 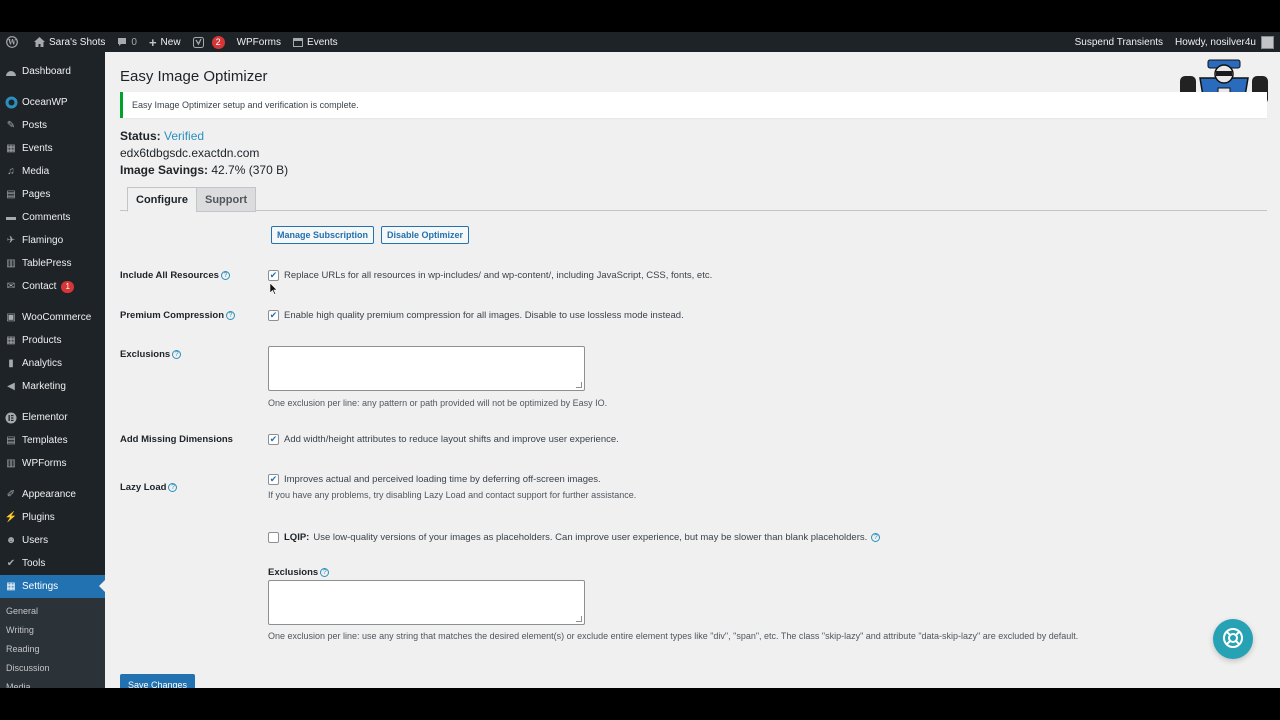 I want to click on events-label: Events, so click(x=322, y=42).